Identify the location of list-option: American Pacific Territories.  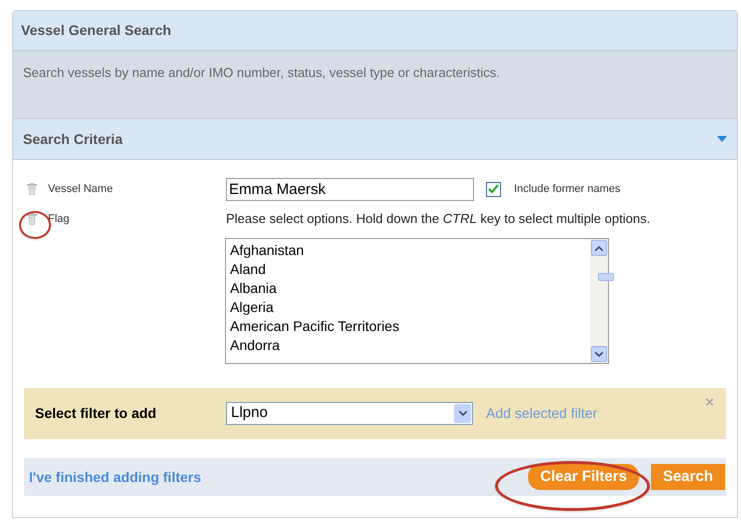
(410, 326).